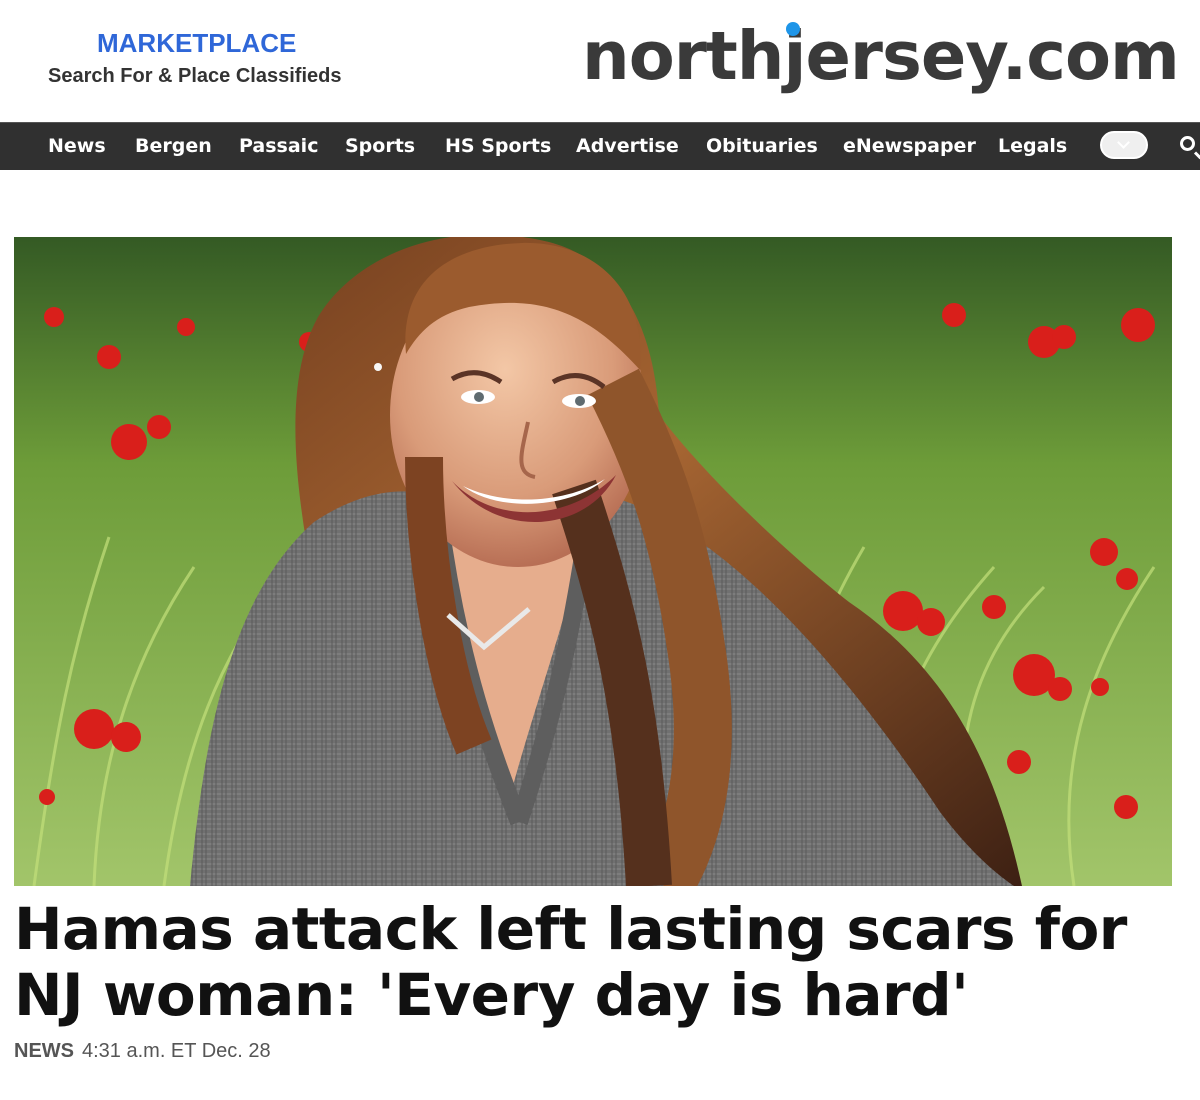  What do you see at coordinates (278, 146) in the screenshot?
I see `nav-passaic: Passaic` at bounding box center [278, 146].